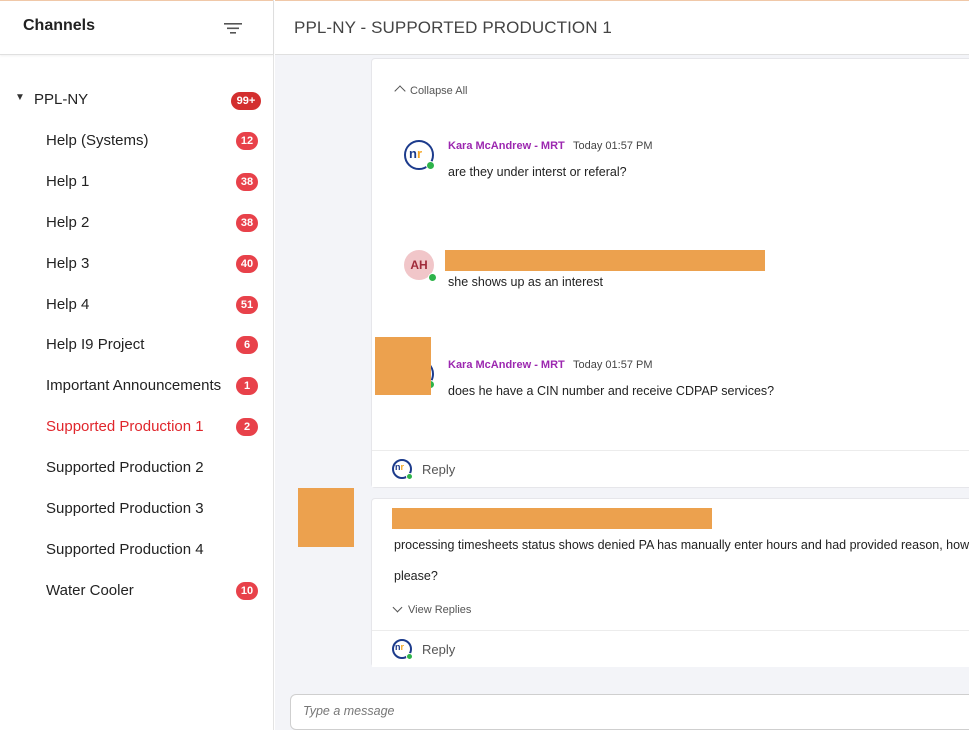 The image size is (969, 730). Describe the element at coordinates (61, 99) in the screenshot. I see `channel-group-label: PPL-NY` at that location.